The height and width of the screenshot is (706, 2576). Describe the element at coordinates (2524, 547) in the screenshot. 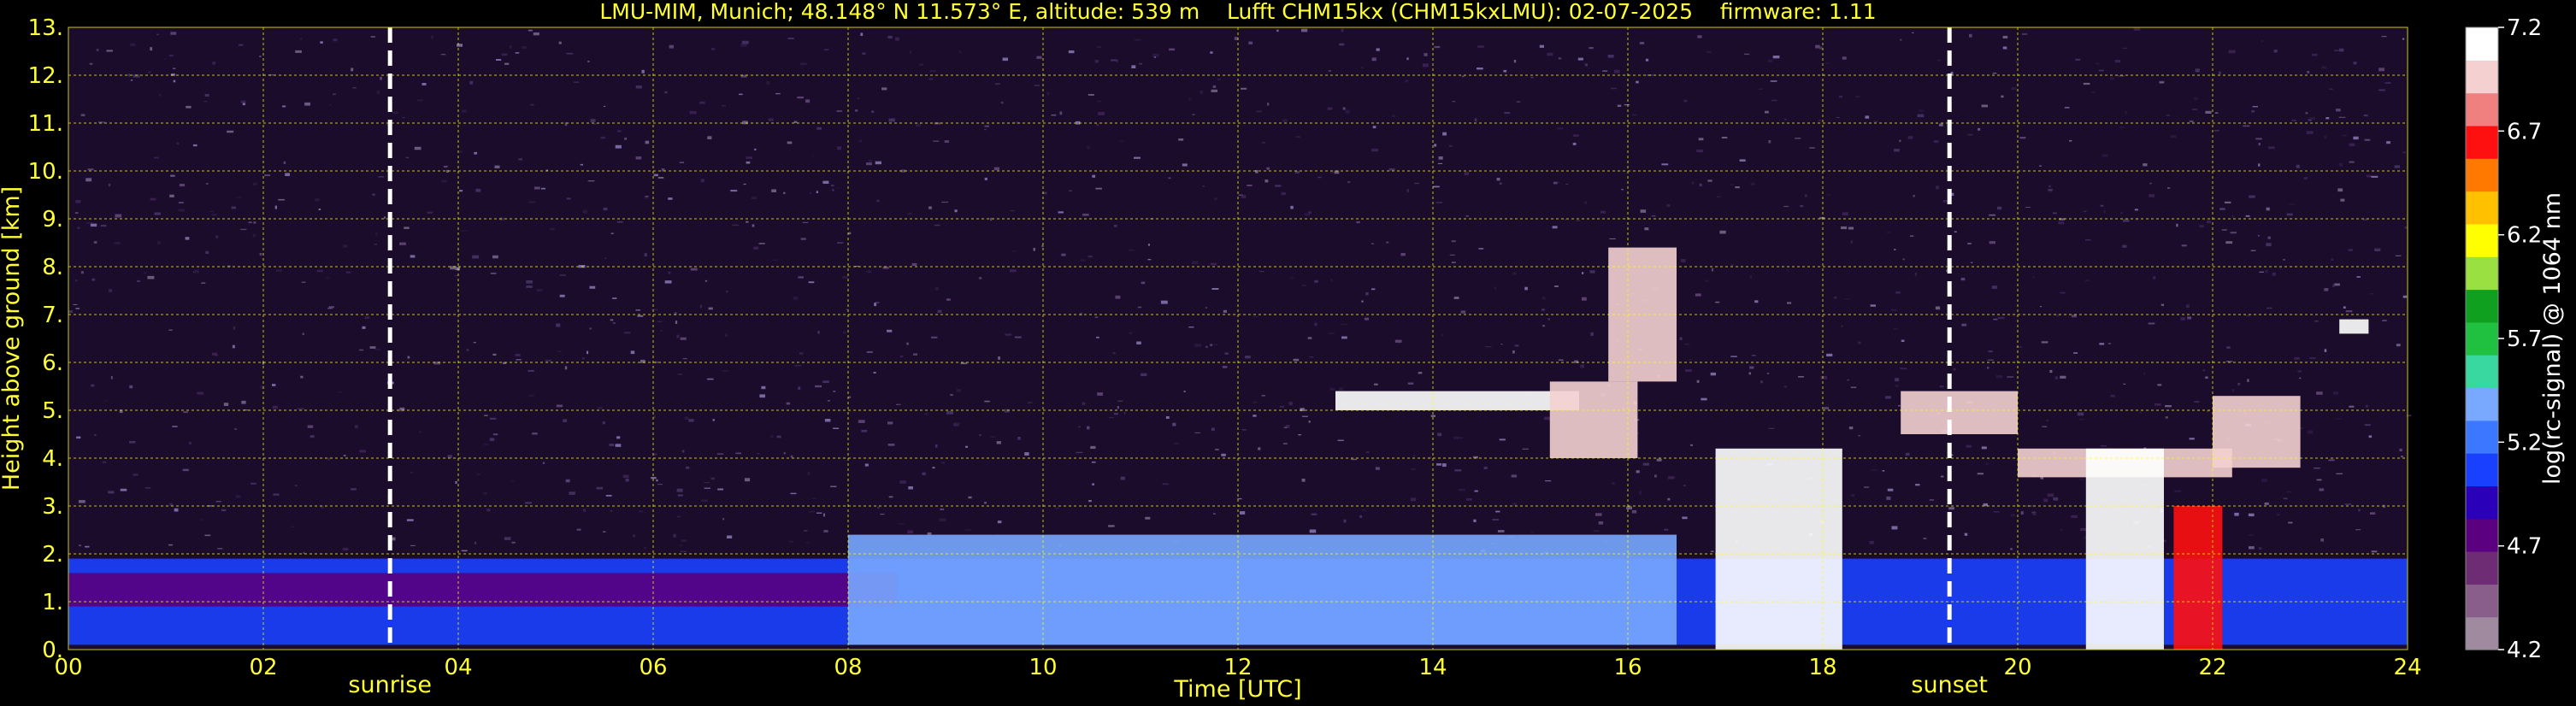

I see `colorbar-tick-label: 4.7` at that location.